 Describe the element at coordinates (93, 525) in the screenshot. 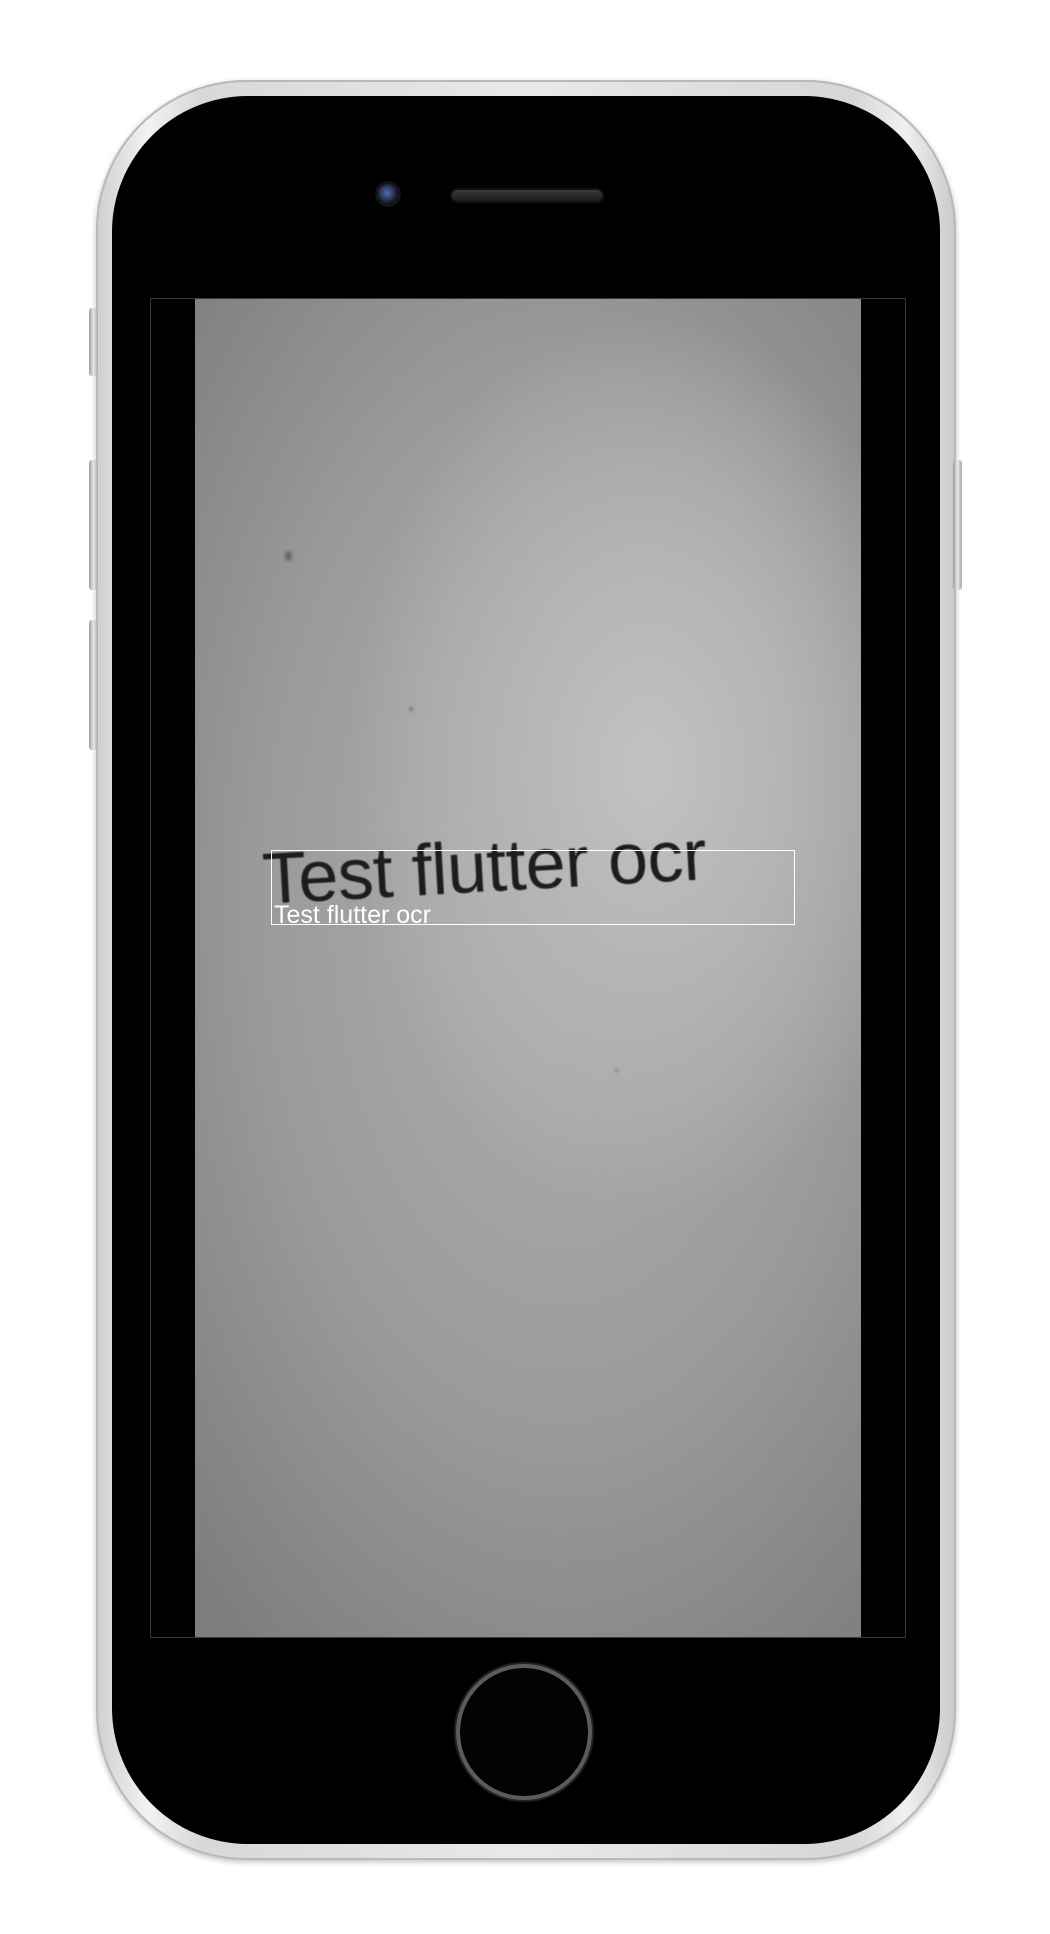

I see `volume-up-button` at that location.